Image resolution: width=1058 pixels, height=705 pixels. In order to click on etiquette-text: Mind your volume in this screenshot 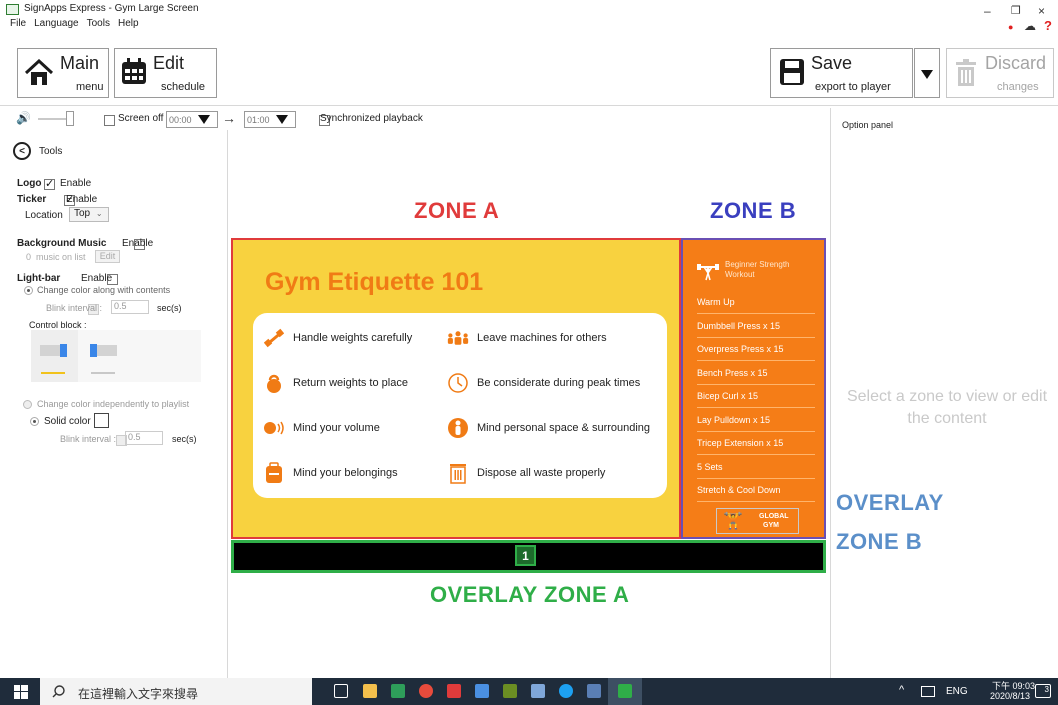, I will do `click(336, 428)`.